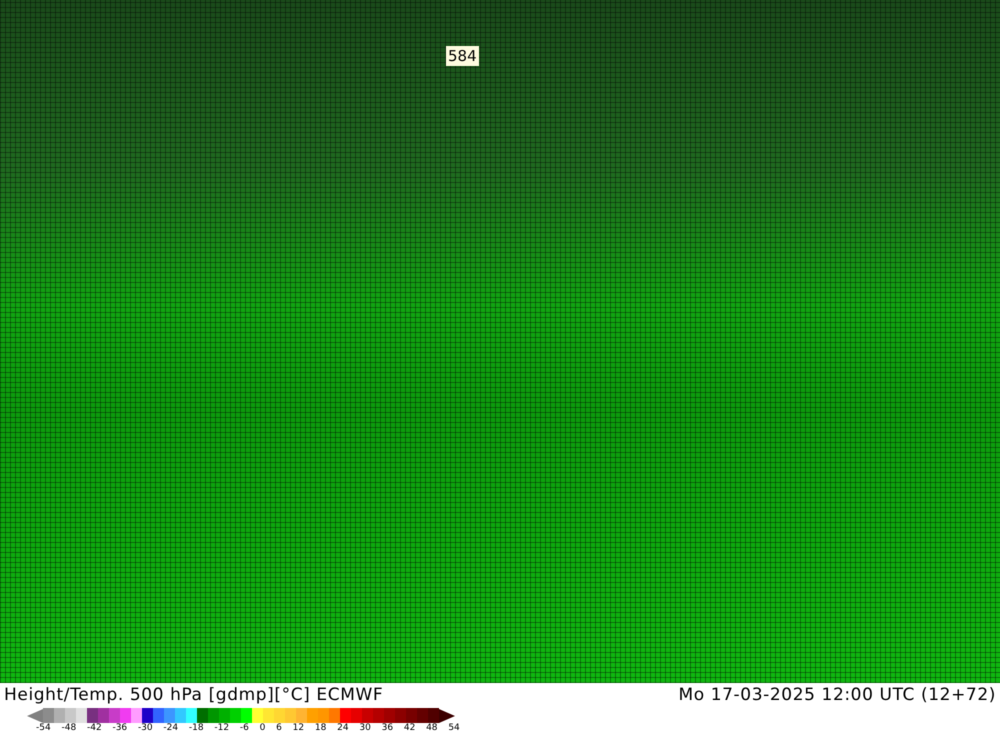 This screenshot has width=1000, height=733. What do you see at coordinates (263, 728) in the screenshot?
I see `legend-tick-label: 0` at bounding box center [263, 728].